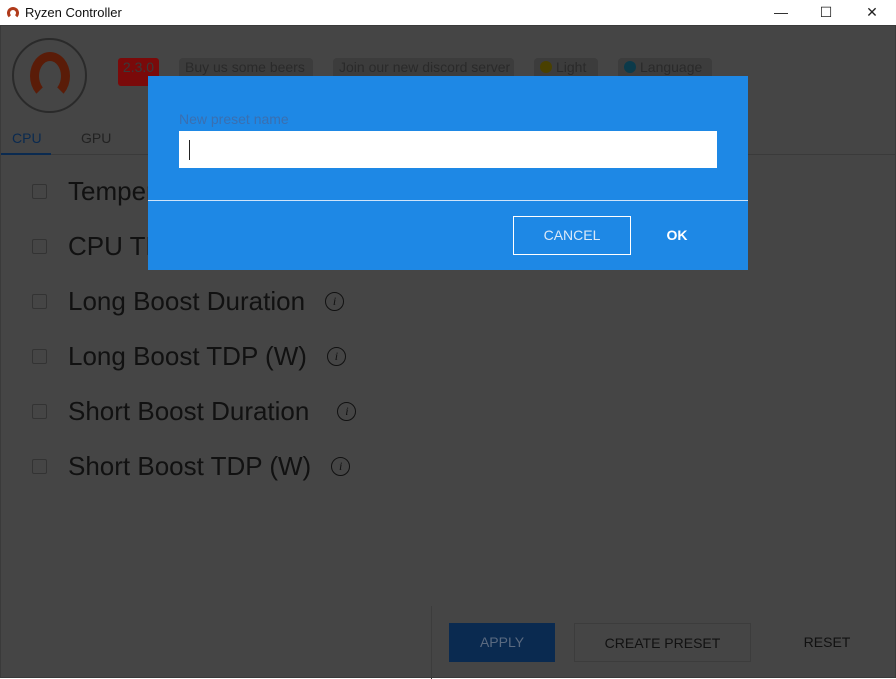  I want to click on reset-button: RESET, so click(827, 642).